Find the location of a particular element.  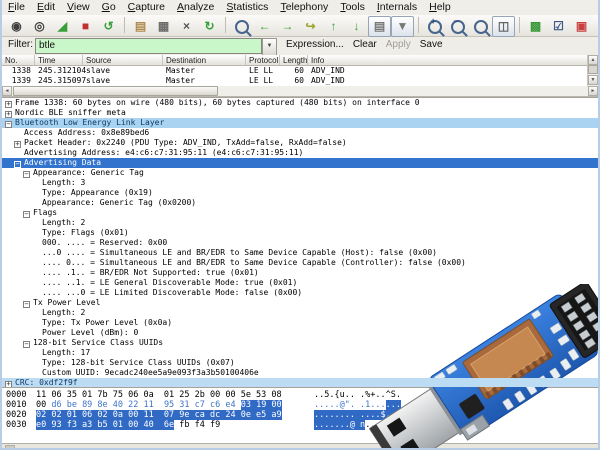

tree-row: Type: Appearance (0x19) is located at coordinates (300, 193).